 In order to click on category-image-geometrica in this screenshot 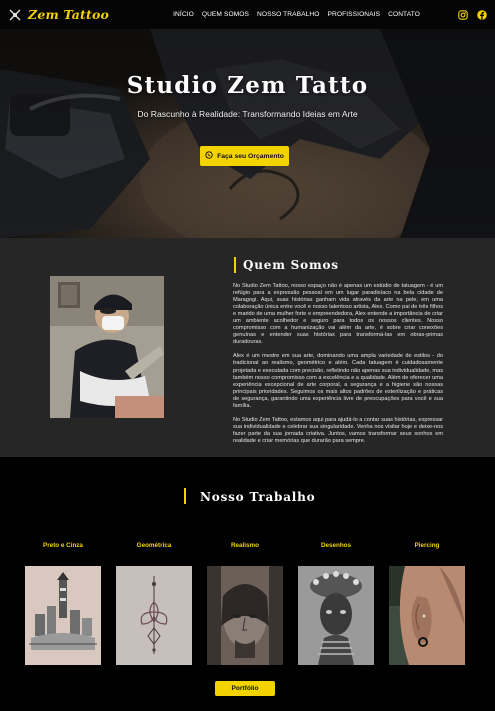, I will do `click(154, 615)`.